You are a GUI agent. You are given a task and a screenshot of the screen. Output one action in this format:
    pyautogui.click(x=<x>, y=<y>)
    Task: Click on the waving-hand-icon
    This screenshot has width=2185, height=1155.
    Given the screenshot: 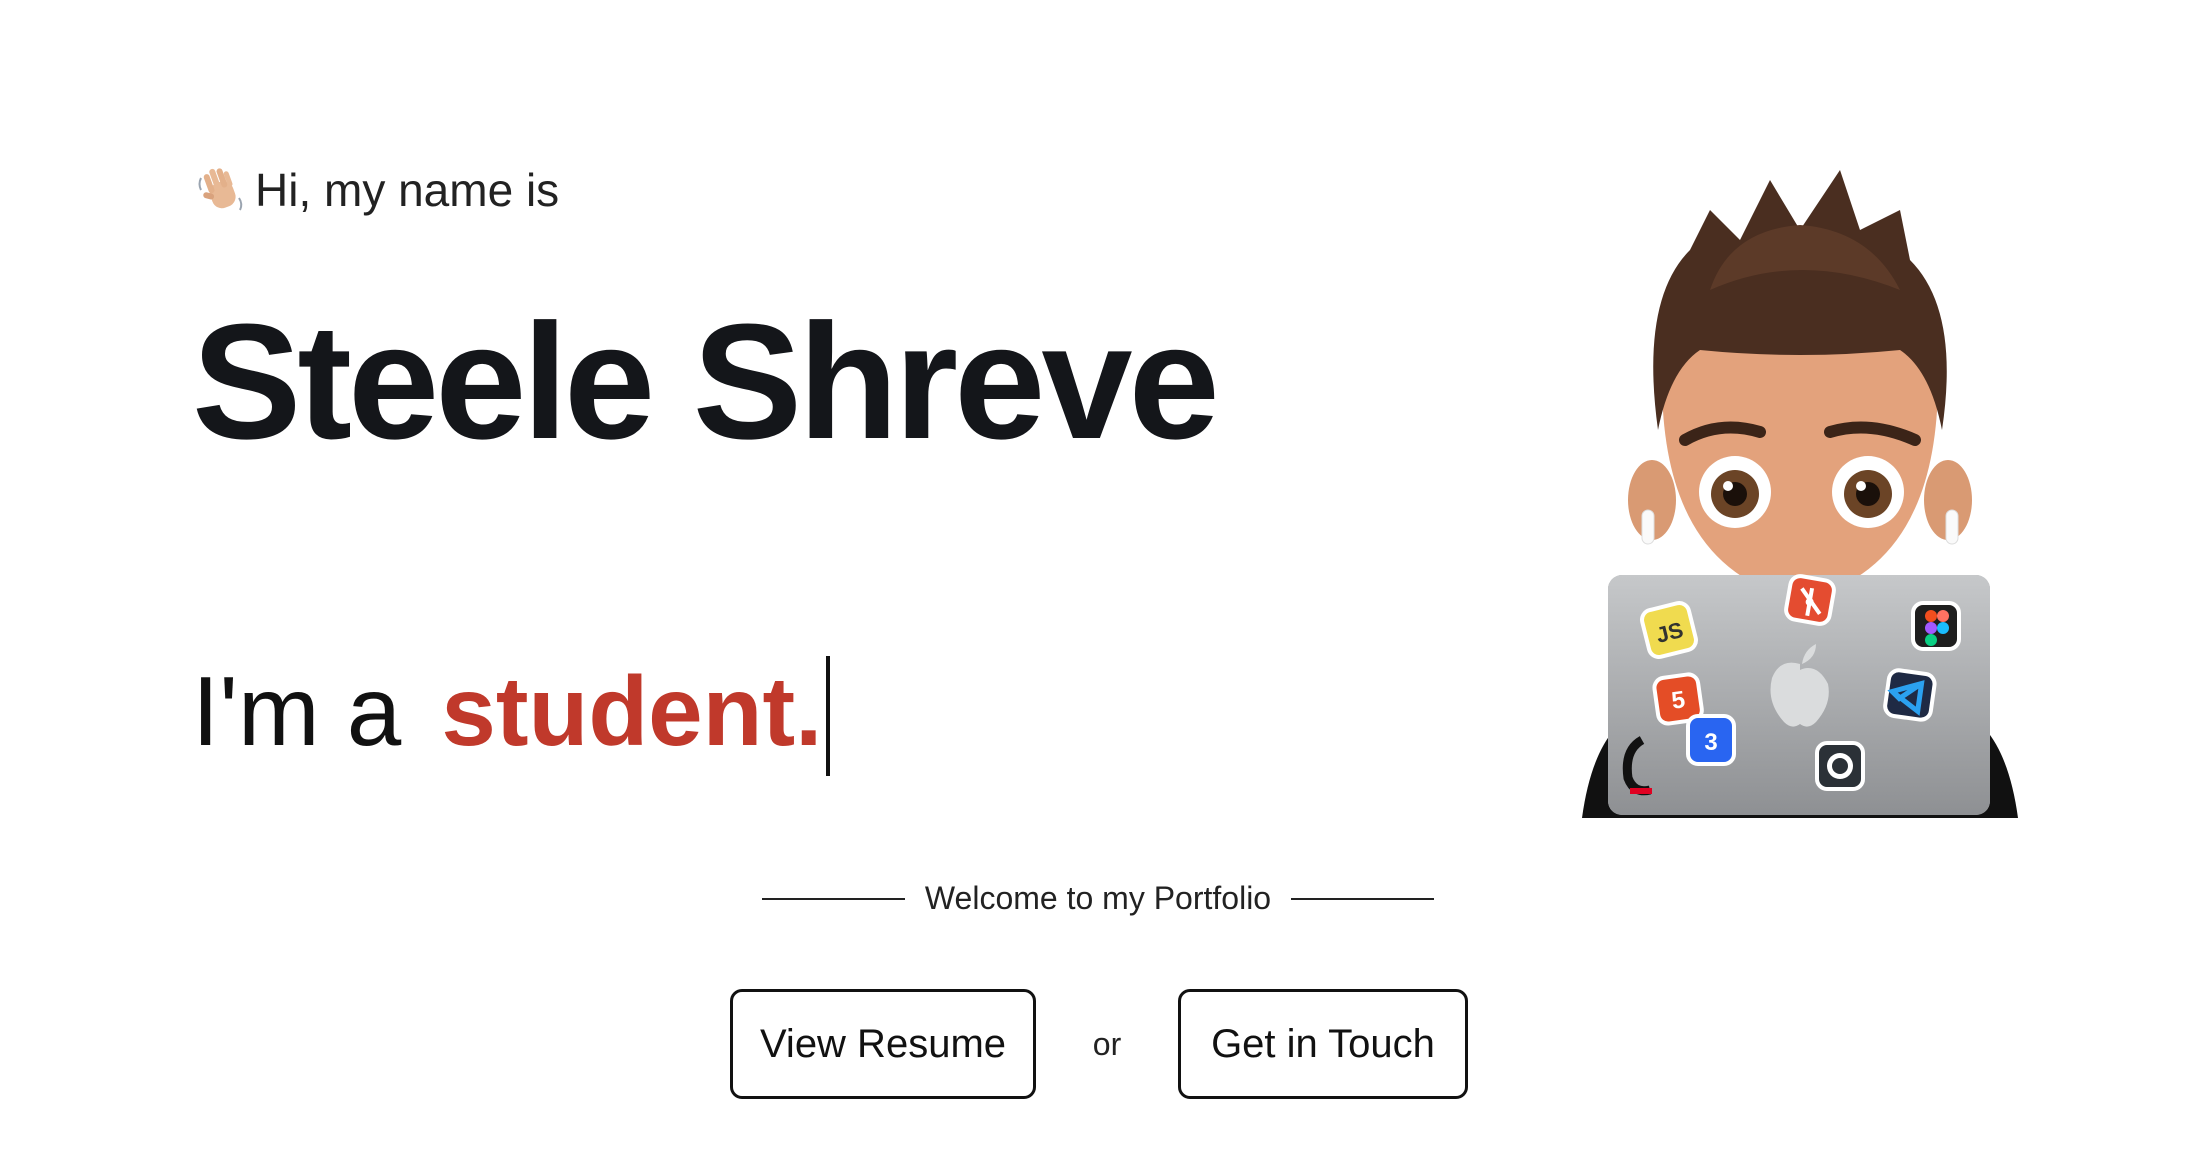 What is the action you would take?
    pyautogui.click(x=220, y=189)
    